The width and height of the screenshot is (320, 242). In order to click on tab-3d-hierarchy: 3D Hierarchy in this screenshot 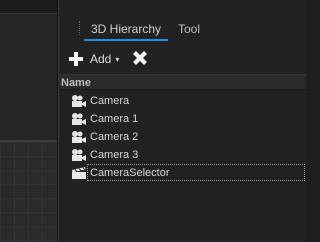, I will do `click(126, 29)`.